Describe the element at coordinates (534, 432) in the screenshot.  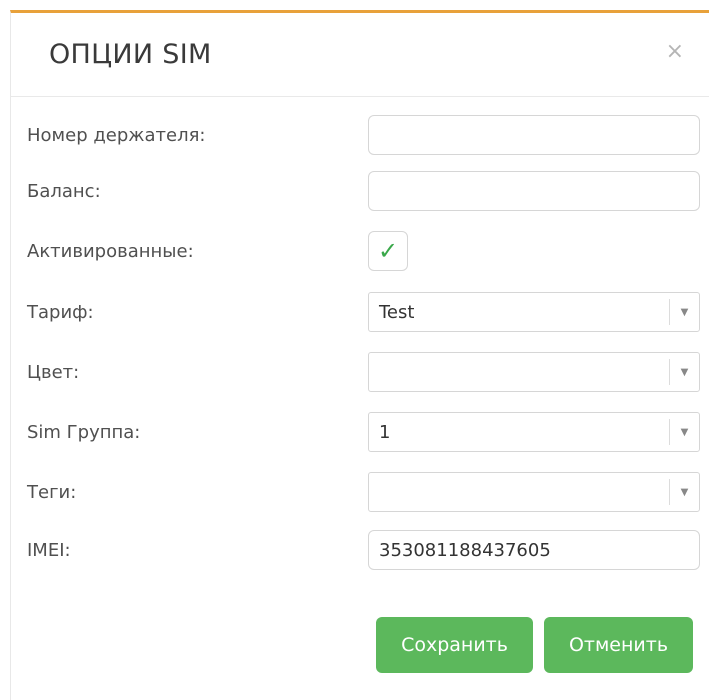
I see `sim-group-select: 1 ▼` at that location.